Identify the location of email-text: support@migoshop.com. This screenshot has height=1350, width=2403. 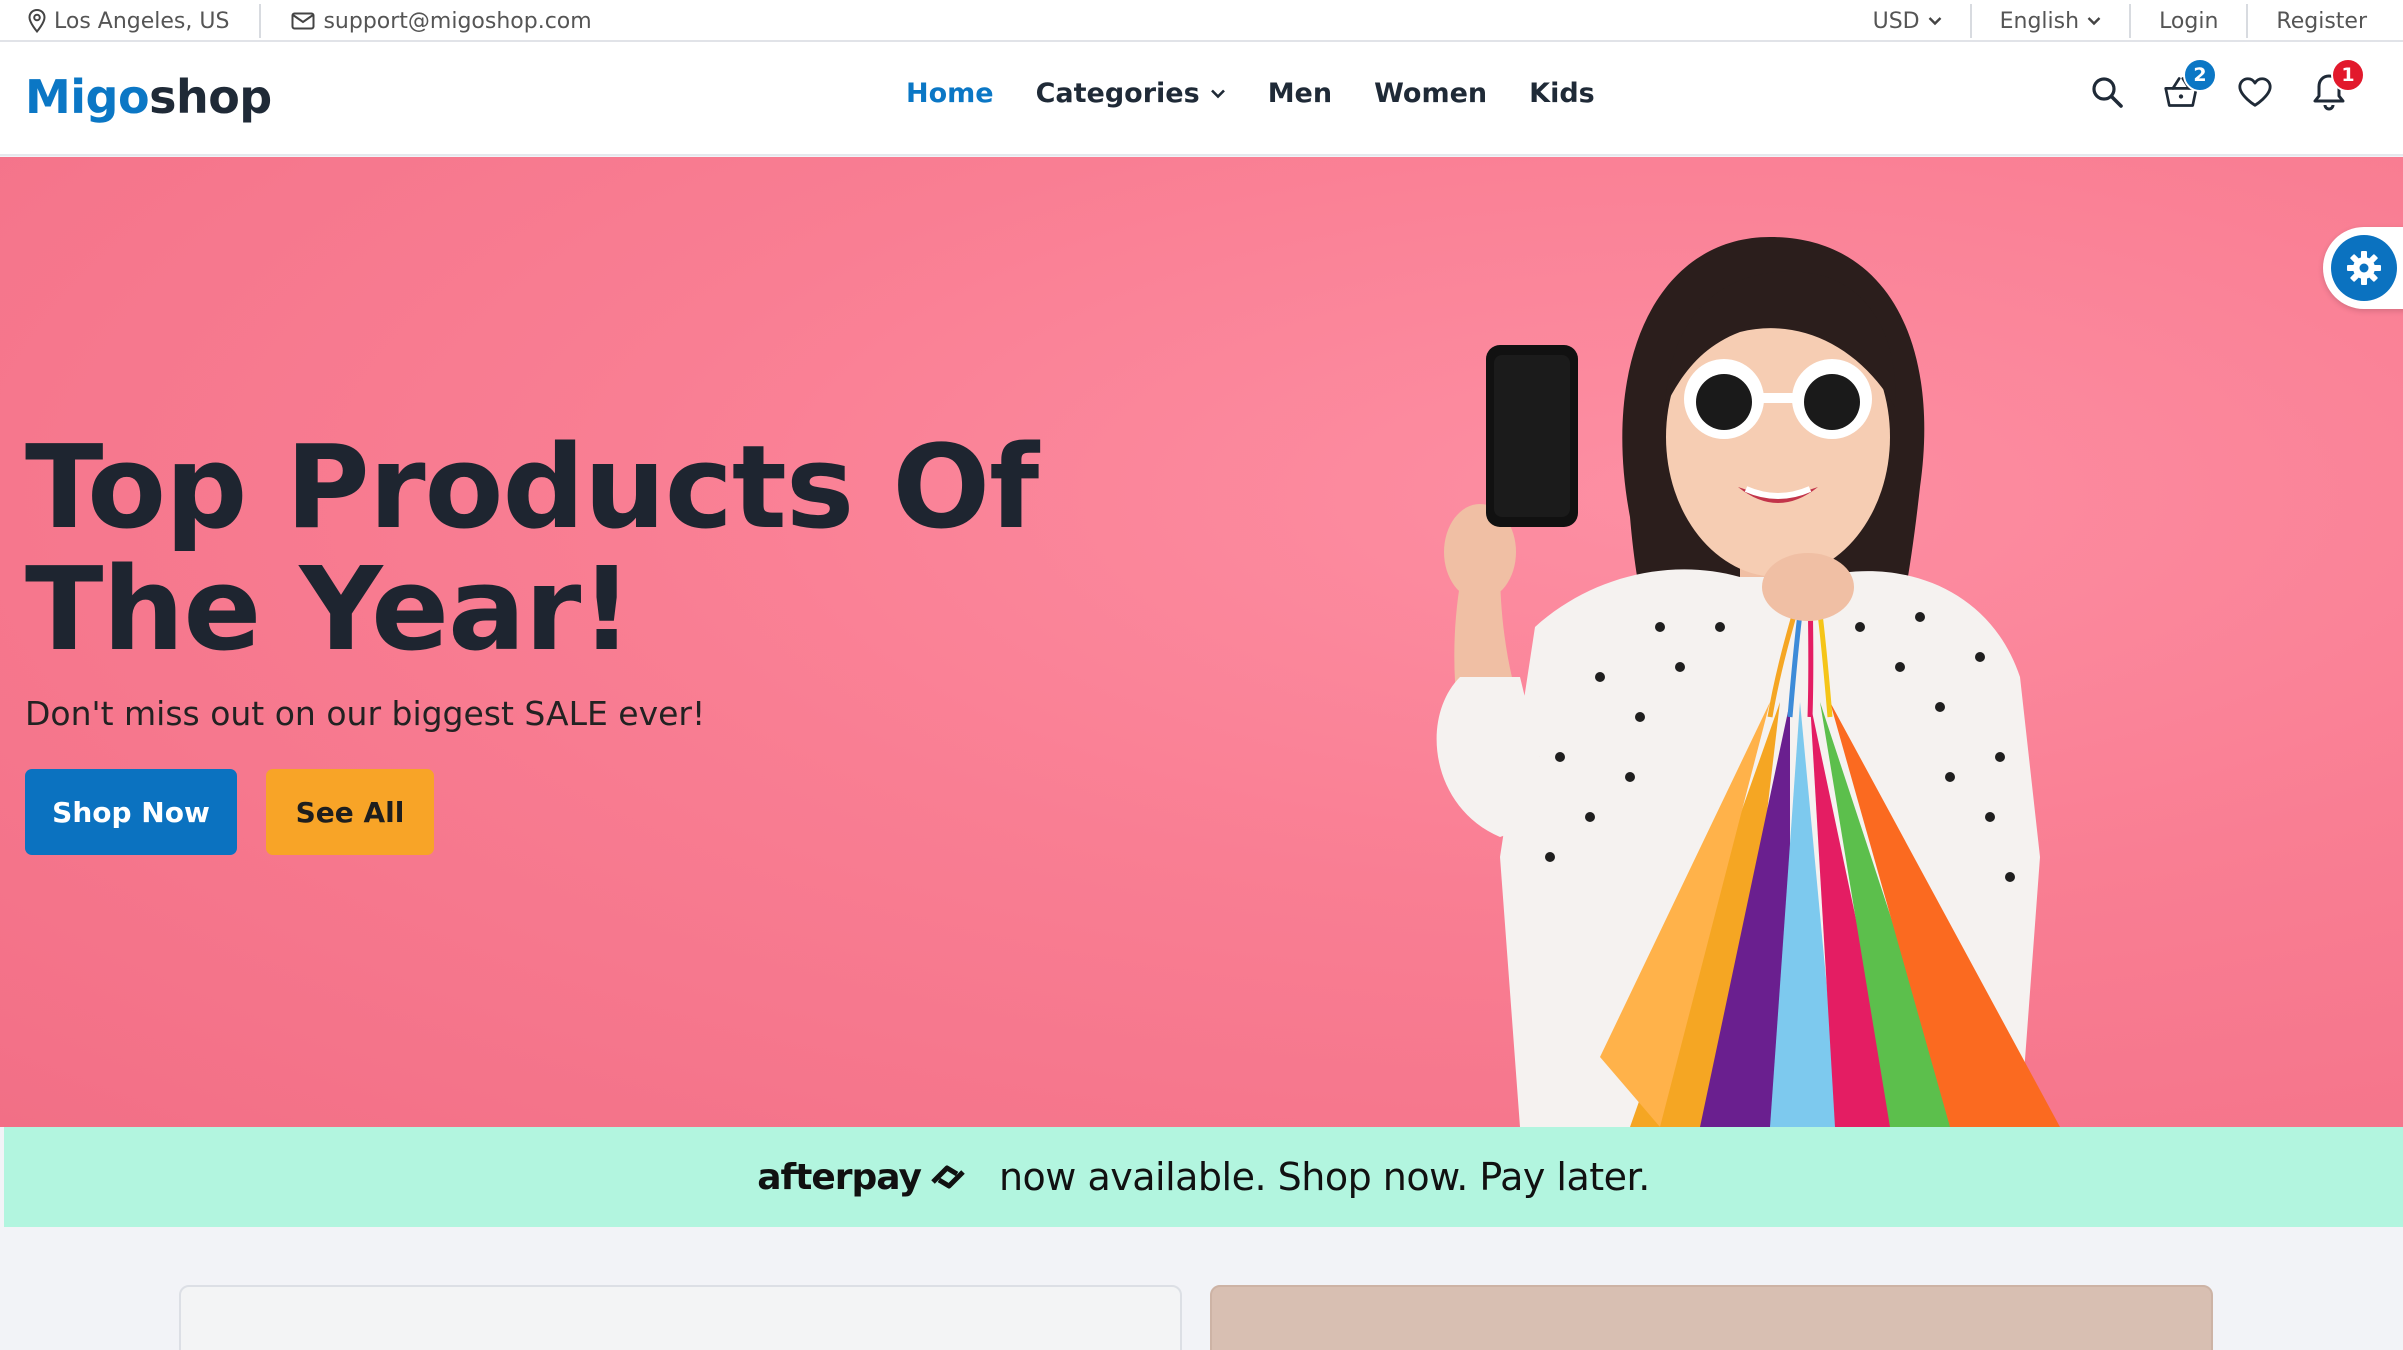
(457, 21).